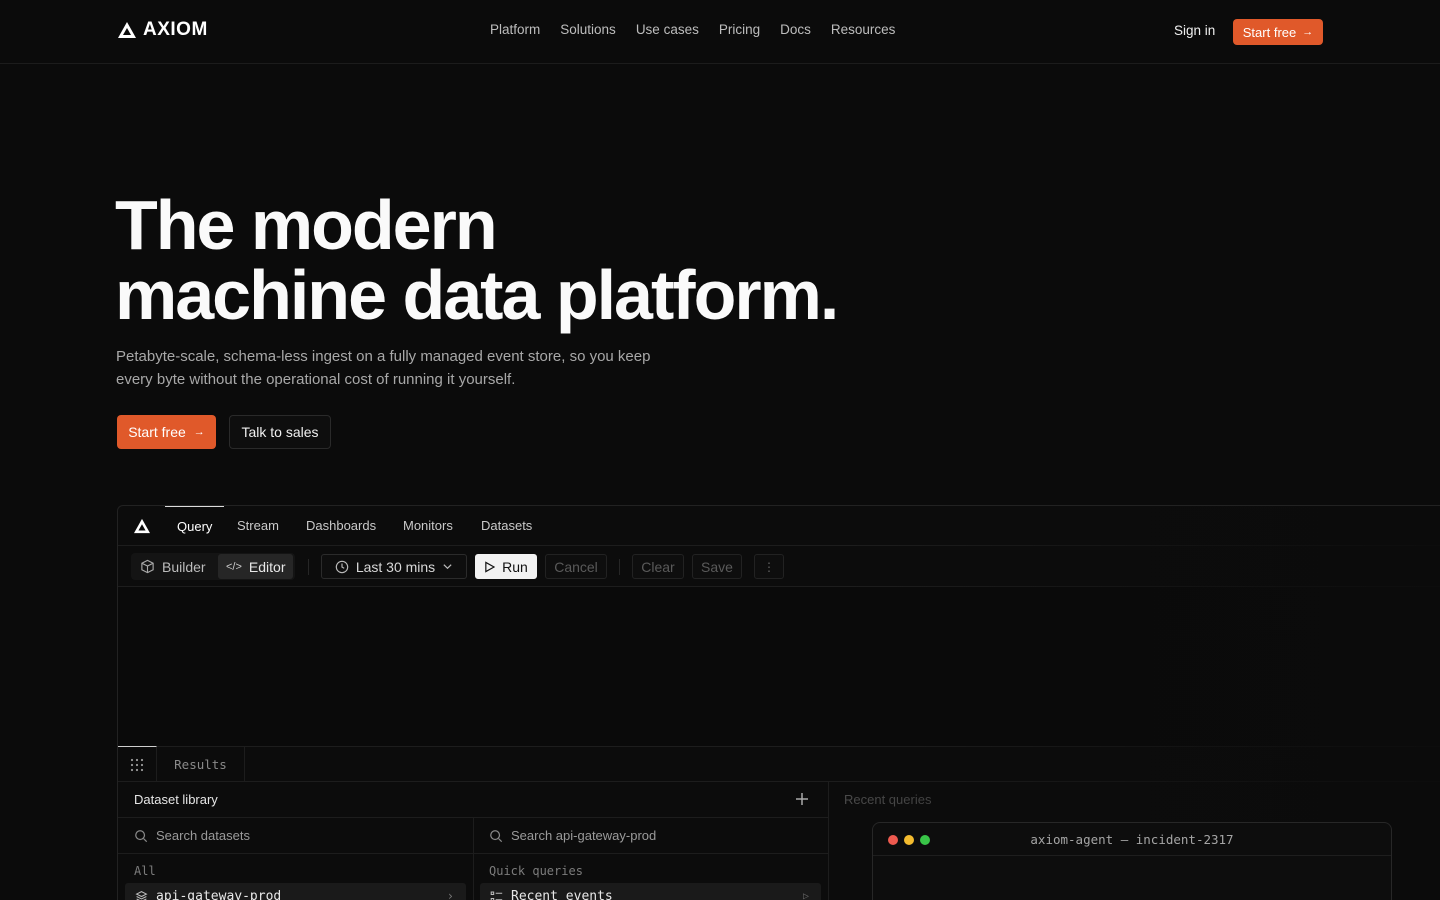  Describe the element at coordinates (888, 799) in the screenshot. I see `recent-queries-label: Recent queries` at that location.